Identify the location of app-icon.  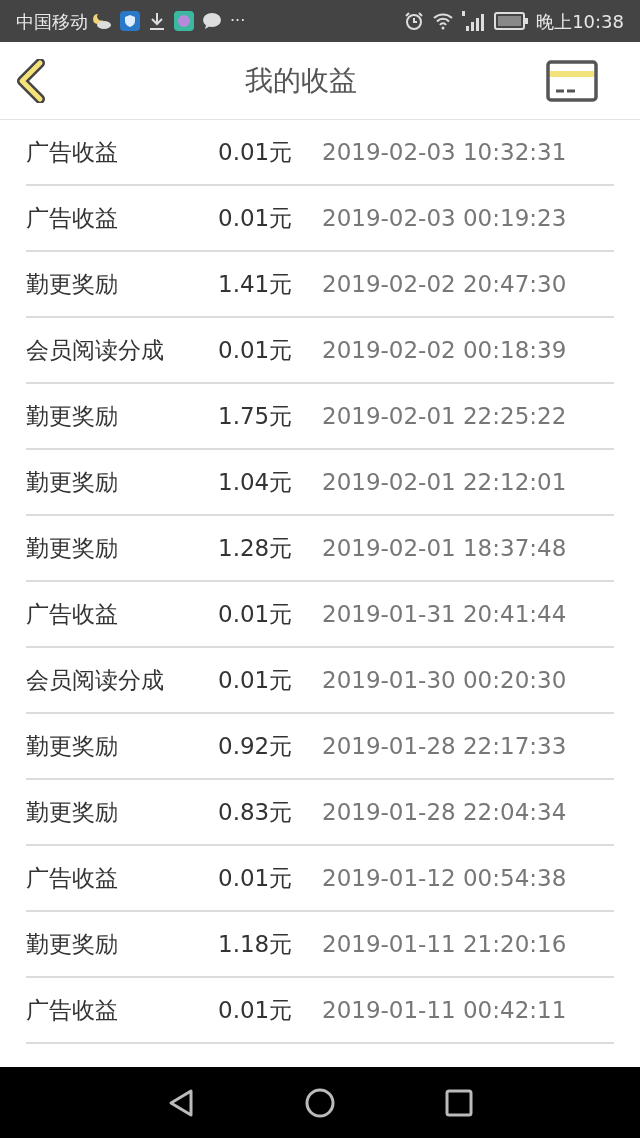
(184, 21).